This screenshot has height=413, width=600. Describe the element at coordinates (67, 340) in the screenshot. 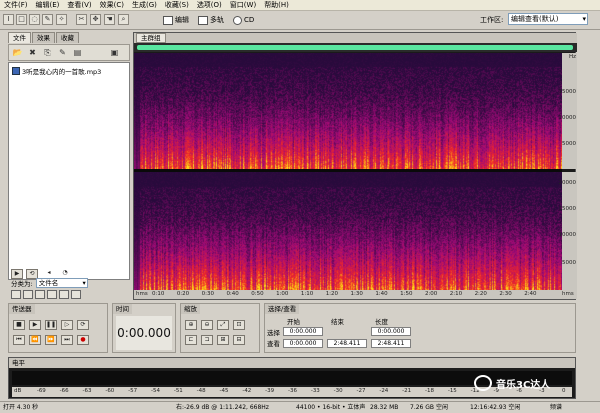

I see `go-end-icon: ⏭` at that location.